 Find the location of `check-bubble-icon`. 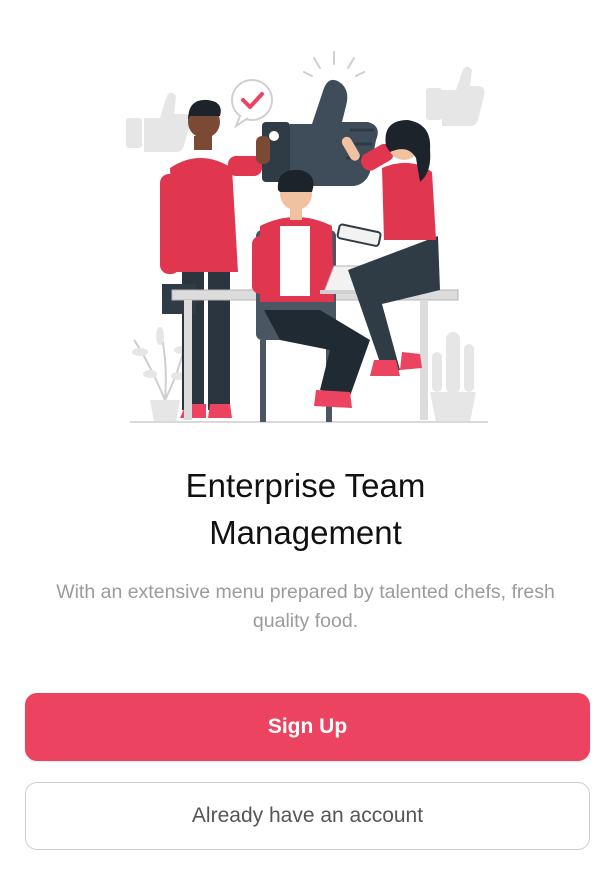

check-bubble-icon is located at coordinates (252, 104).